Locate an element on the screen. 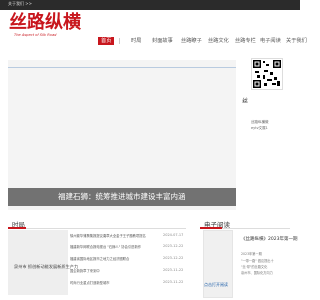 The height and width of the screenshot is (300, 320). banner-caption-bar: 福建石狮：统筹推进城市建设丰富内涵 is located at coordinates (122, 197).